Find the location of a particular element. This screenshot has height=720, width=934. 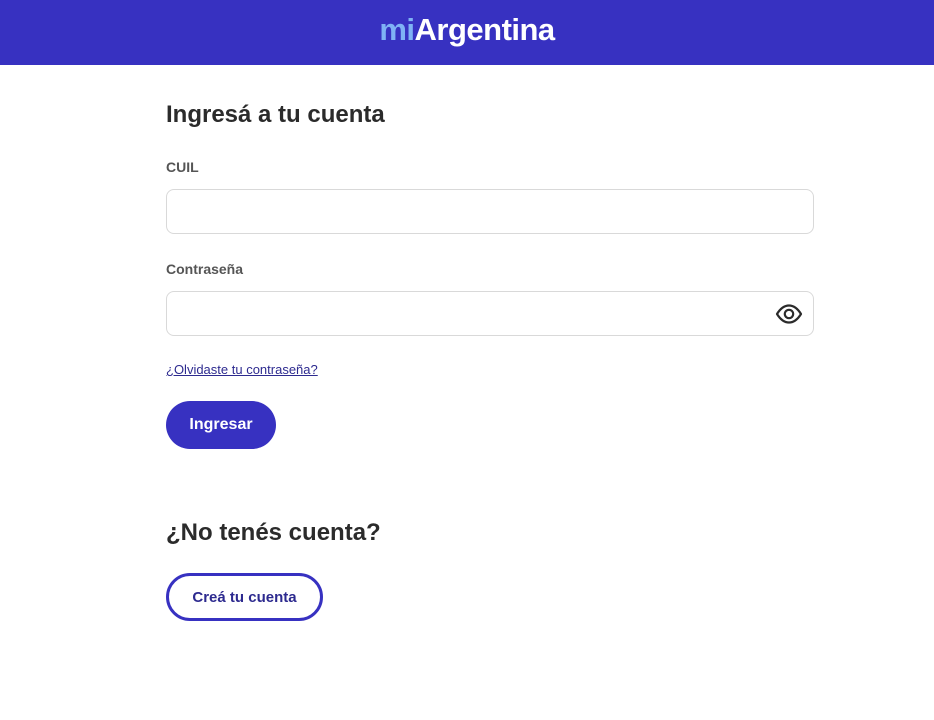

password-visibility-toggle is located at coordinates (789, 314).